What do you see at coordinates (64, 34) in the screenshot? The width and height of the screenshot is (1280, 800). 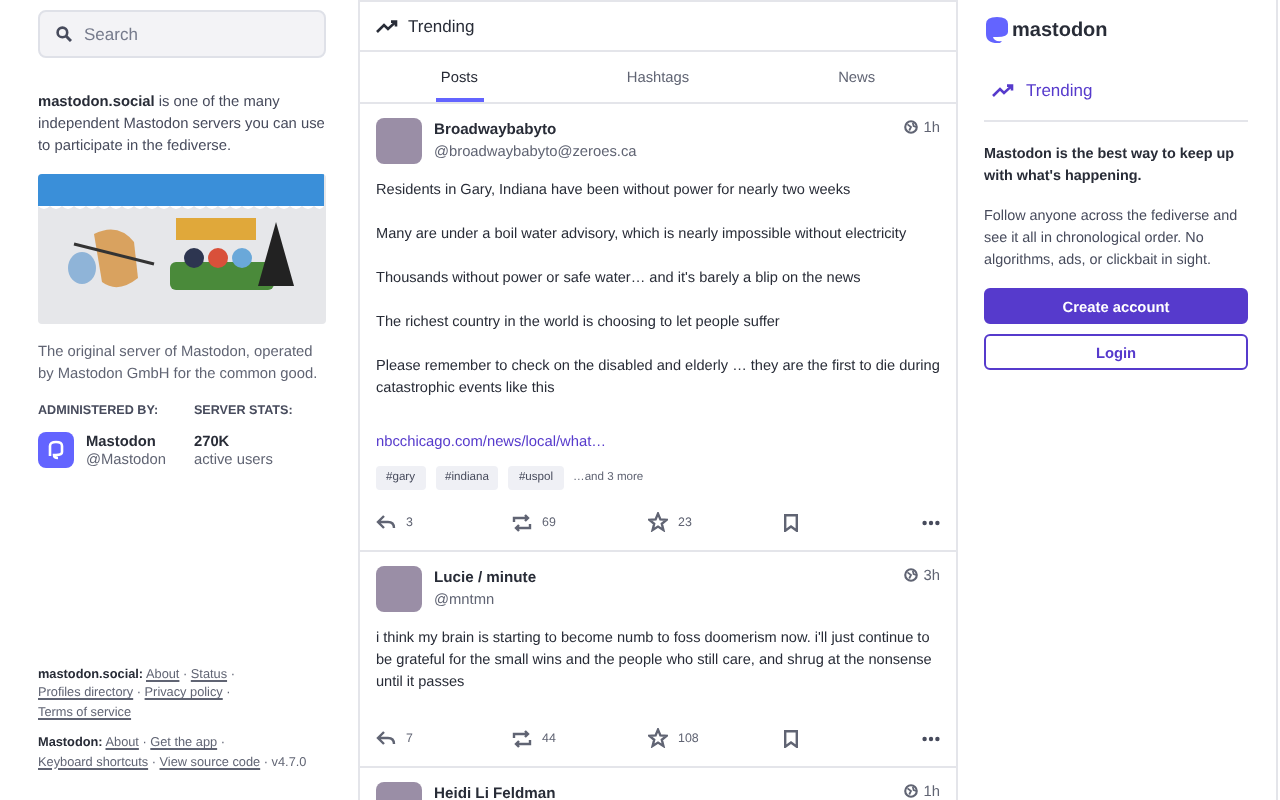 I see `search-icon` at bounding box center [64, 34].